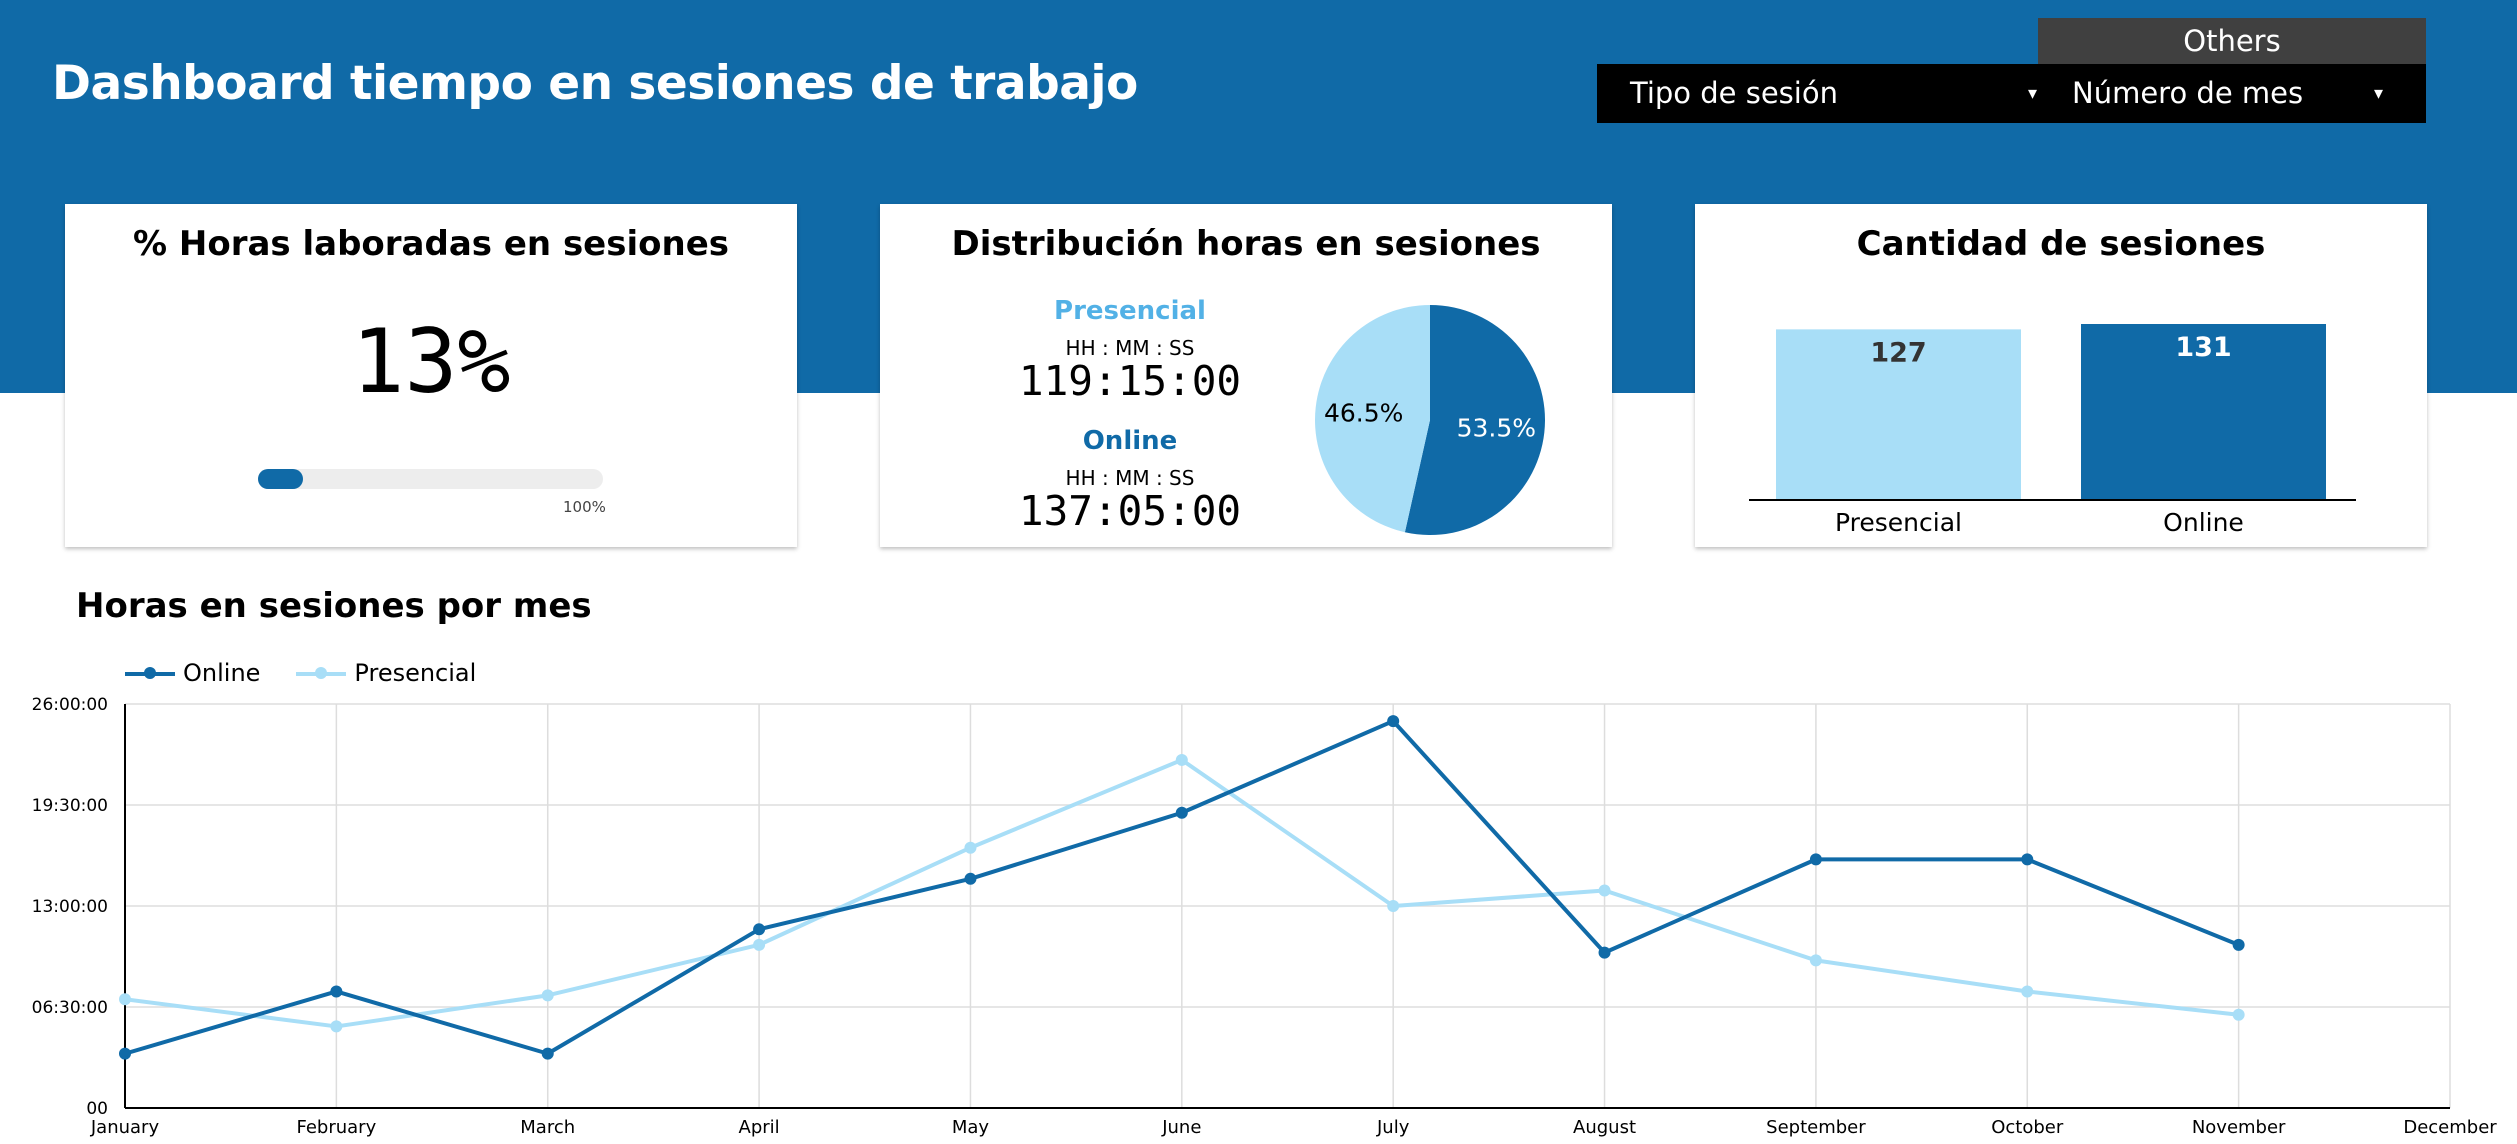  What do you see at coordinates (70, 806) in the screenshot?
I see `y-tick-label: 19:30:00` at bounding box center [70, 806].